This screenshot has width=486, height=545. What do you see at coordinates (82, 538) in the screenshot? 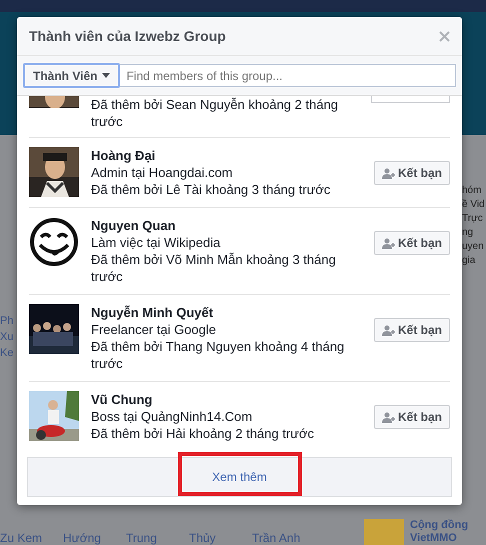
I see `background-name: Hướng` at bounding box center [82, 538].